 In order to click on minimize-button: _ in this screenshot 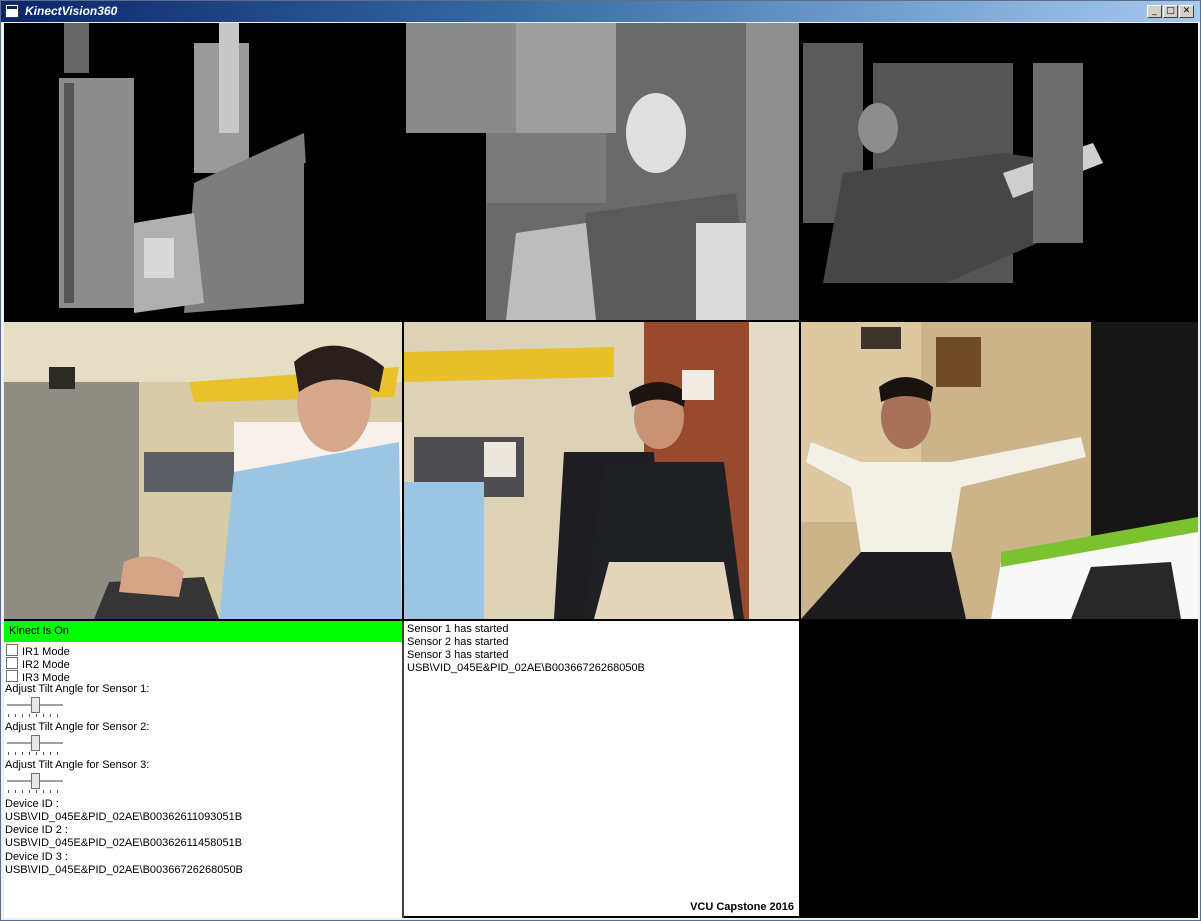, I will do `click(1154, 11)`.